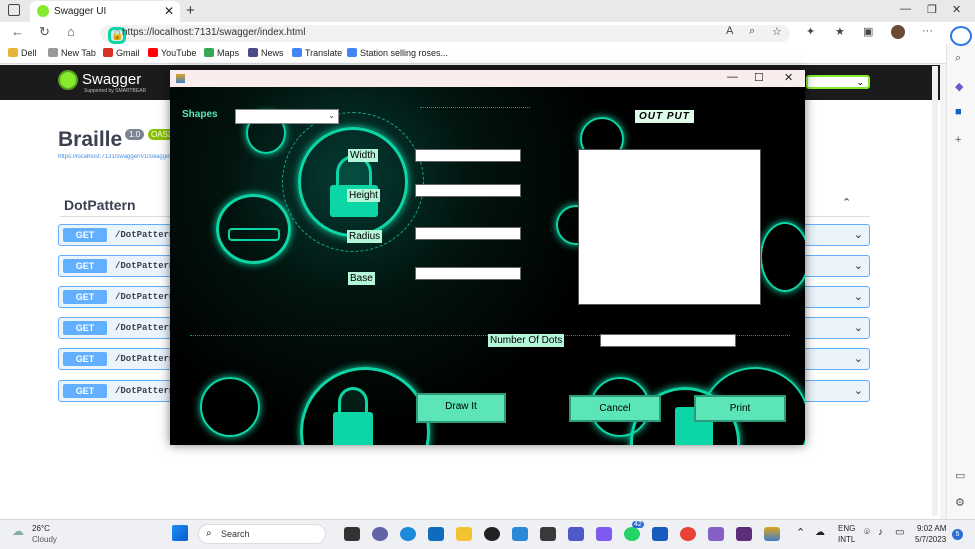  Describe the element at coordinates (121, 53) in the screenshot. I see `bookmark-gmail: Gmail` at that location.